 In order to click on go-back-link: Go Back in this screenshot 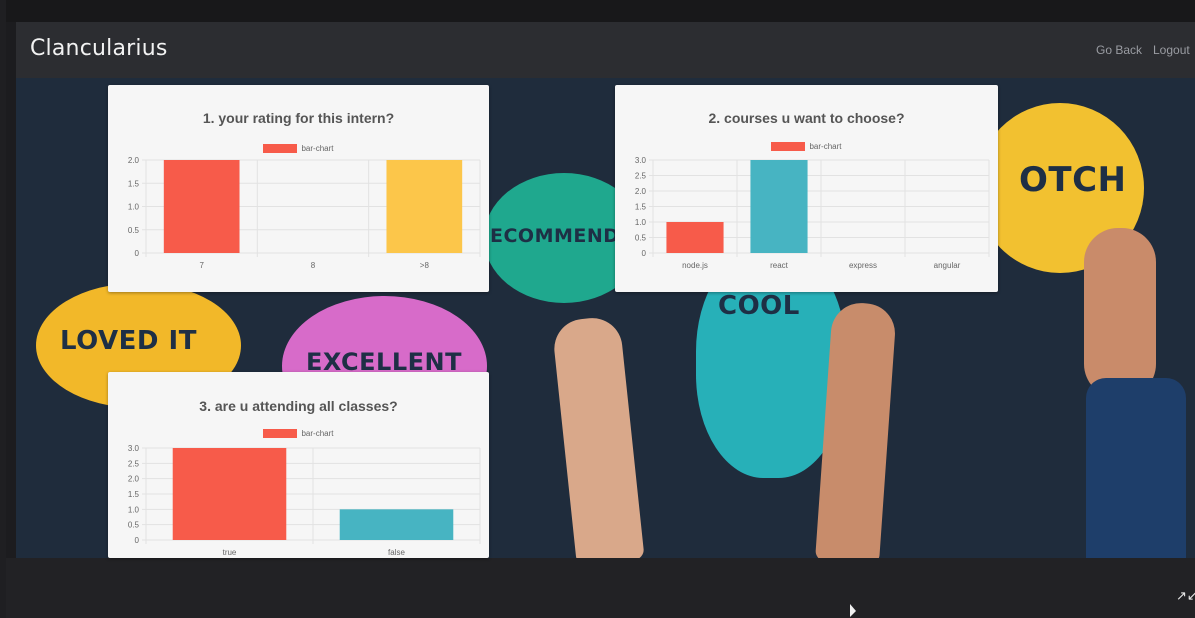, I will do `click(1119, 50)`.